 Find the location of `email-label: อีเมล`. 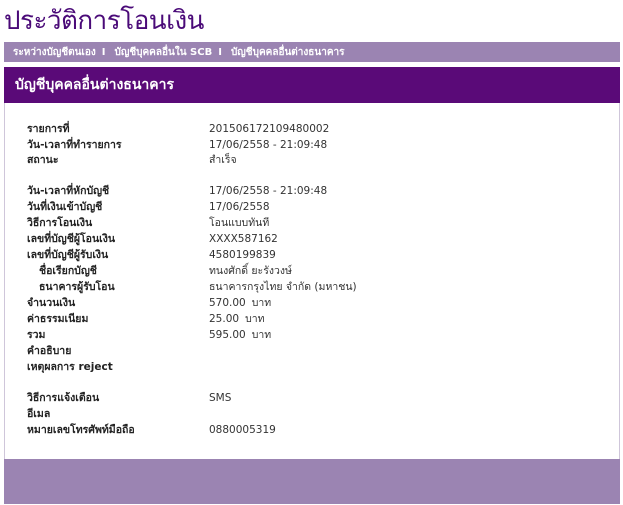

email-label: อีเมล is located at coordinates (39, 414).